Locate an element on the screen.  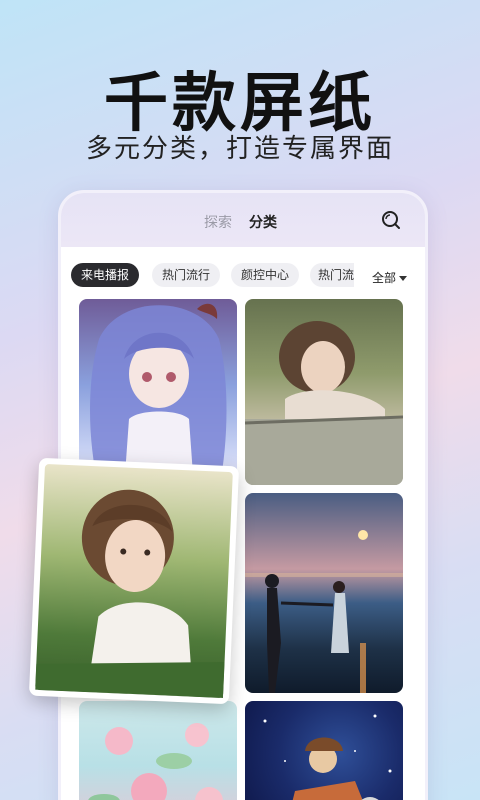
featured-photo-image is located at coordinates (134, 581).